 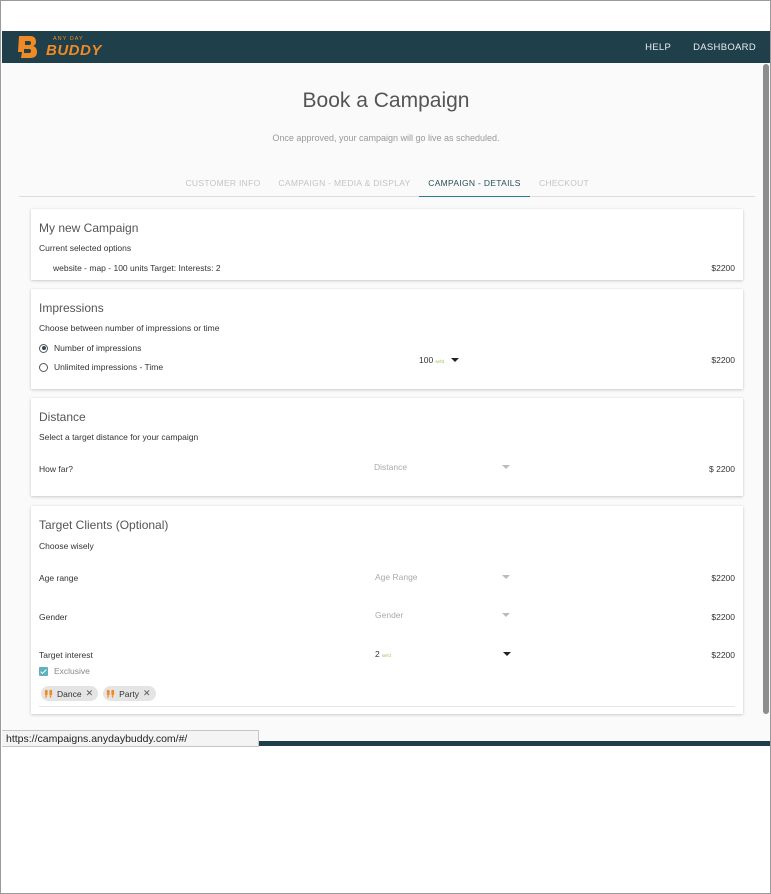 What do you see at coordinates (386, 655) in the screenshot?
I see `target-interest-selected-tag: sel'd` at bounding box center [386, 655].